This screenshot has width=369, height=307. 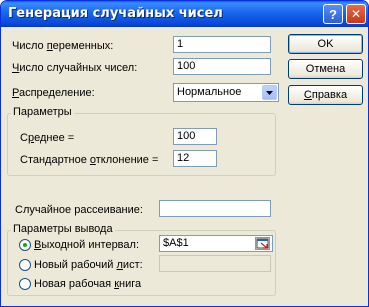 I want to click on distribution-select: Нормальное, so click(x=226, y=92).